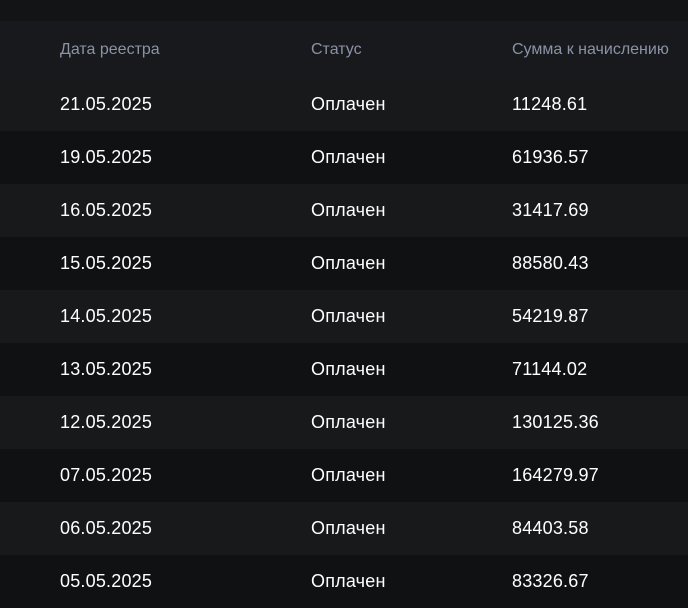 This screenshot has height=608, width=688. Describe the element at coordinates (550, 157) in the screenshot. I see `cell-amount: 61936.57` at that location.